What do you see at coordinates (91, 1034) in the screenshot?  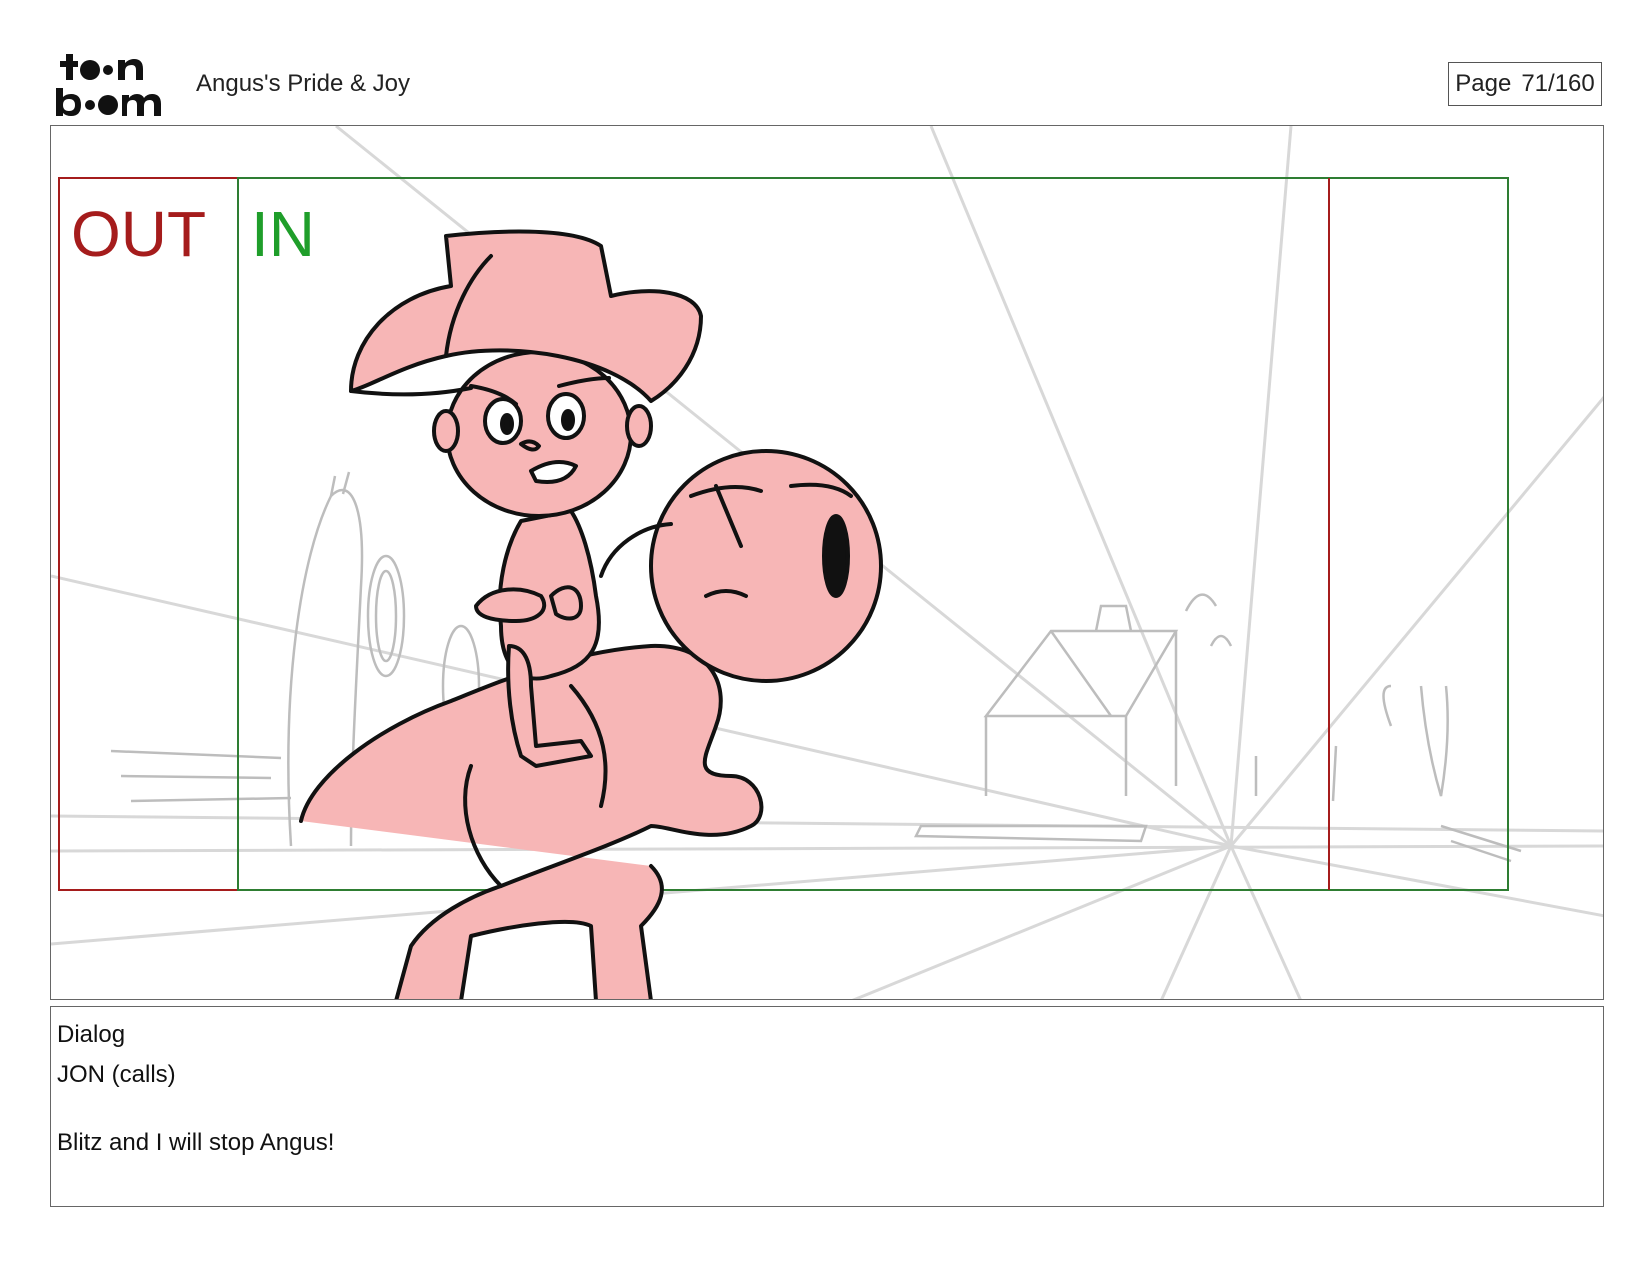 I see `dialog-heading: Dialog` at bounding box center [91, 1034].